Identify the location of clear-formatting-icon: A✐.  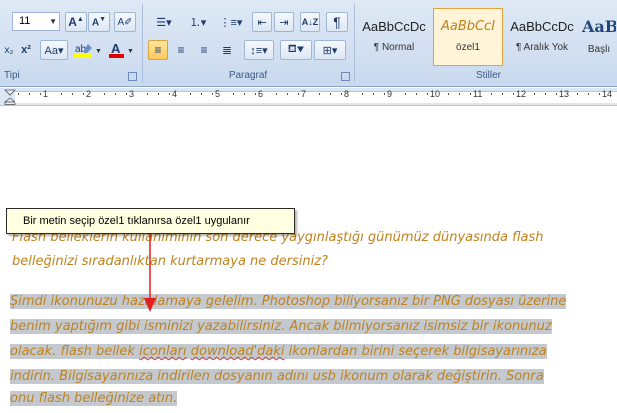
(125, 22).